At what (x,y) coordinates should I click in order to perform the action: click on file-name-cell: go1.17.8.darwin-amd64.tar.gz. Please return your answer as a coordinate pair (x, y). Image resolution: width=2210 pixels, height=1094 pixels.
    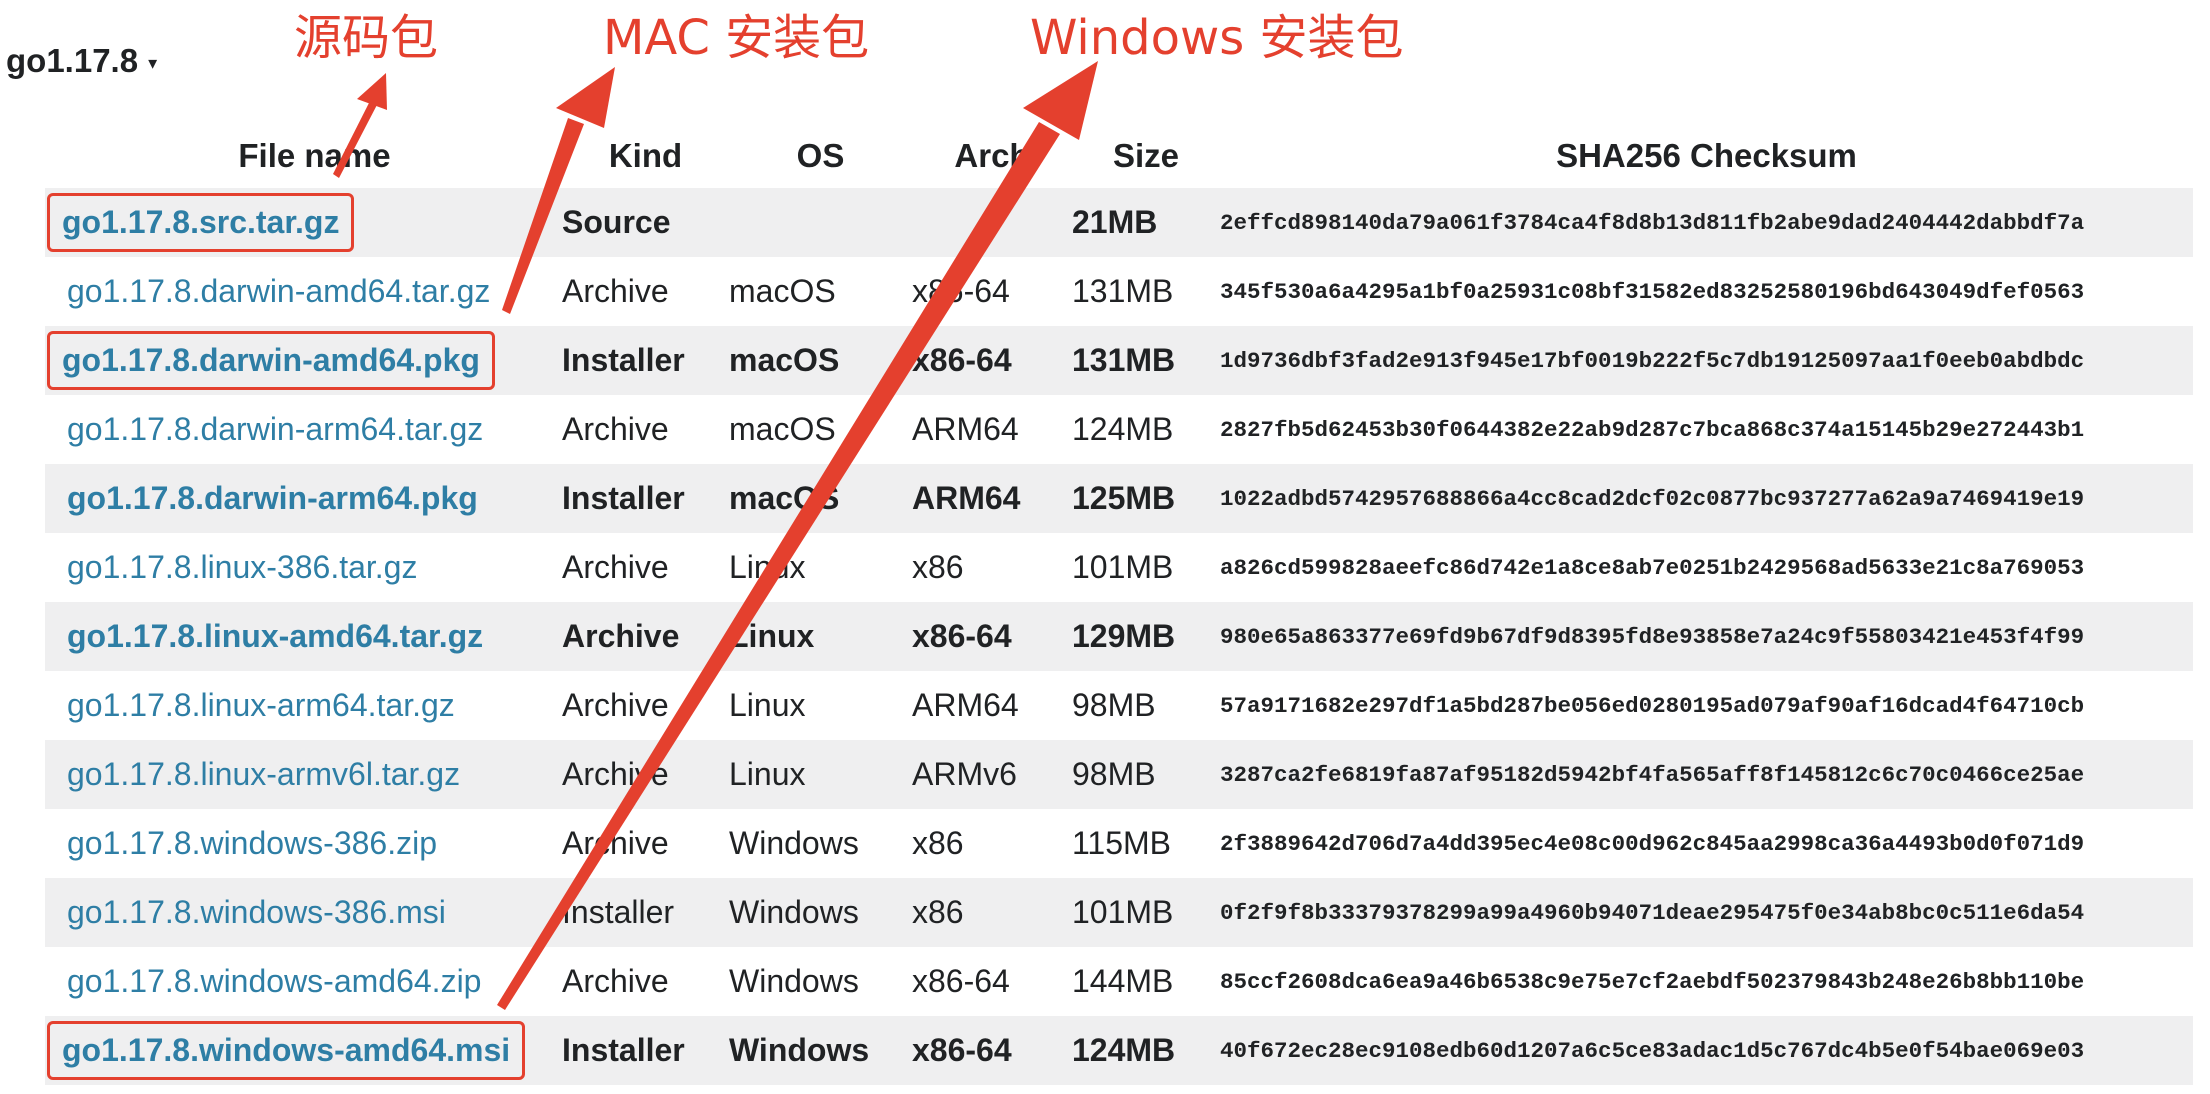
    Looking at the image, I should click on (303, 291).